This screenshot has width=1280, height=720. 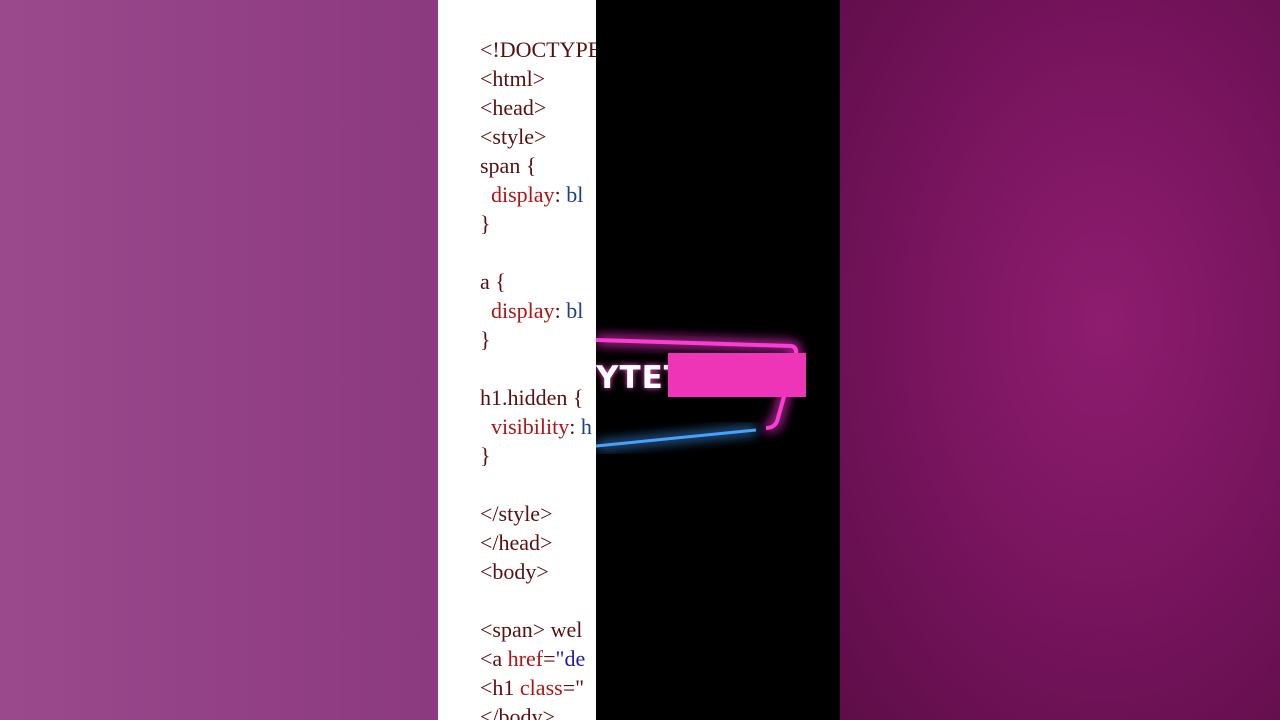 I want to click on code-token: </style>, so click(x=516, y=513).